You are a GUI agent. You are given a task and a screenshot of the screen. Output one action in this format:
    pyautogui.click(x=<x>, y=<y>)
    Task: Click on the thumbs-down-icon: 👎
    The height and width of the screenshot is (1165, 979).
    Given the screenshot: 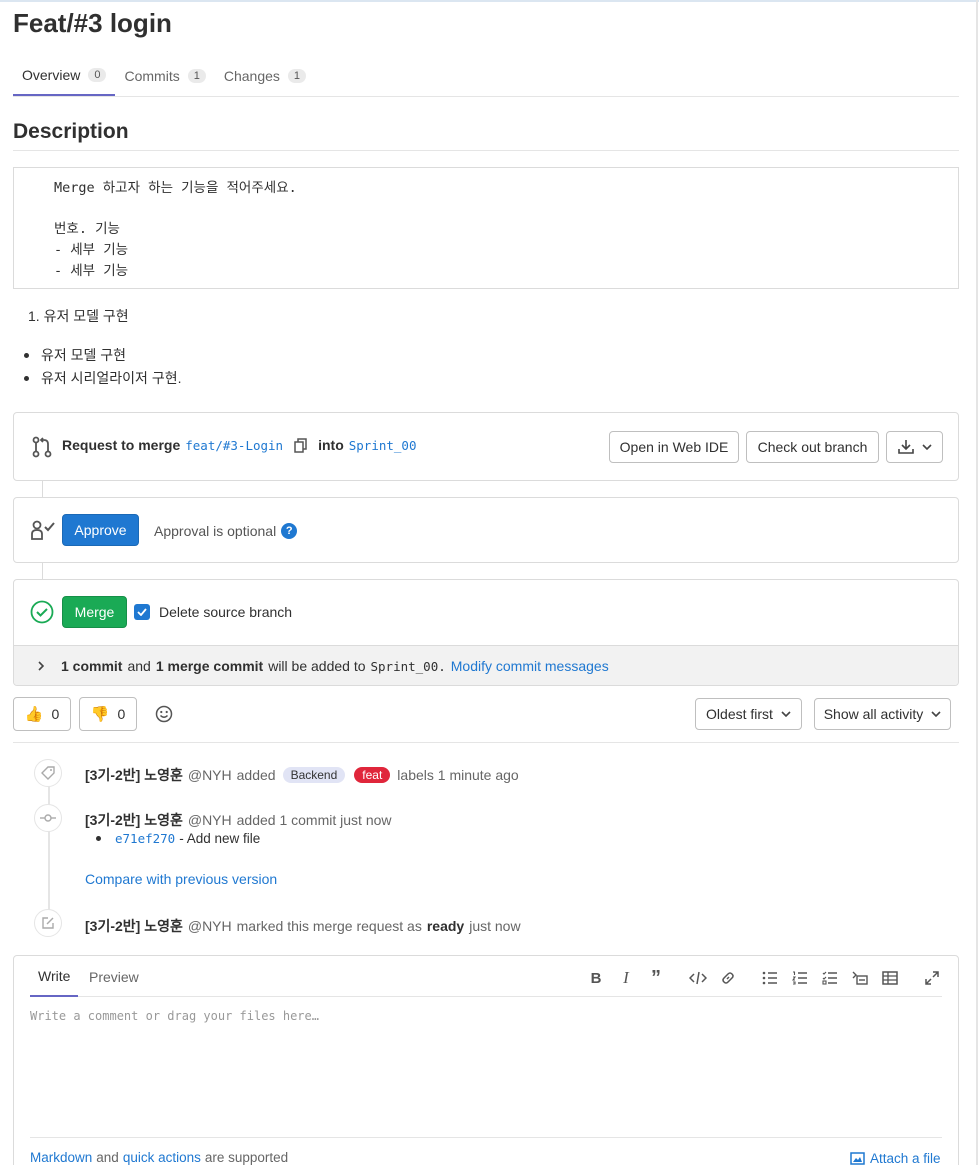 What is the action you would take?
    pyautogui.click(x=100, y=714)
    